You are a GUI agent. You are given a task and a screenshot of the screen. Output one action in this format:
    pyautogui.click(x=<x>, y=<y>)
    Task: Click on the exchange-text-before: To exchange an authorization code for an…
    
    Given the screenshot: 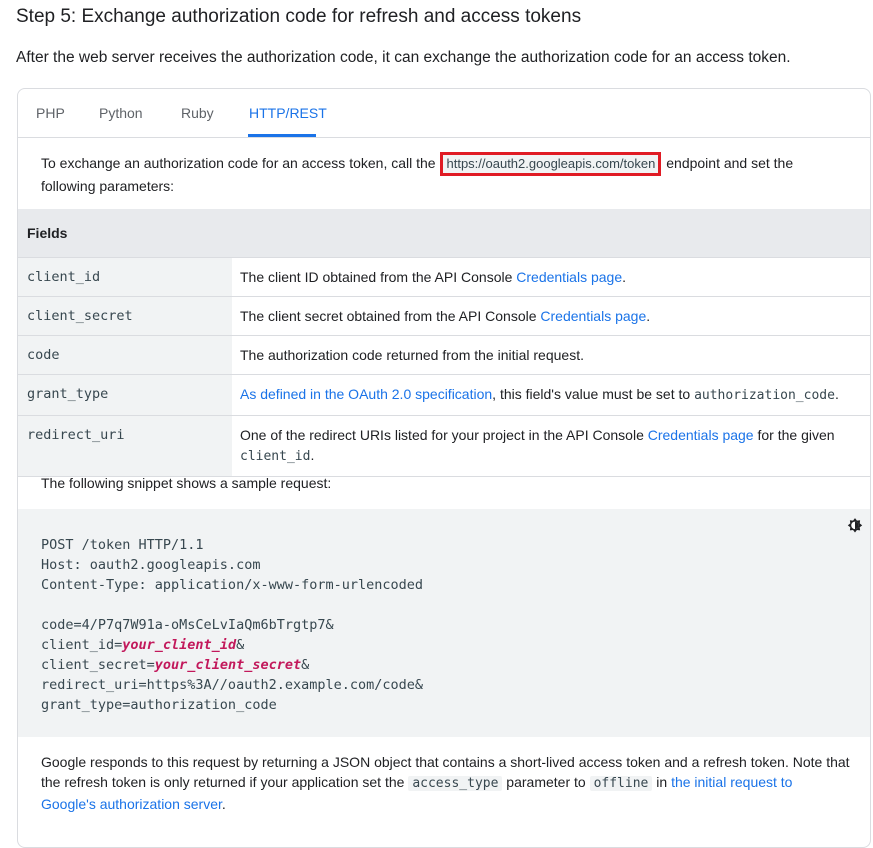 What is the action you would take?
    pyautogui.click(x=240, y=163)
    